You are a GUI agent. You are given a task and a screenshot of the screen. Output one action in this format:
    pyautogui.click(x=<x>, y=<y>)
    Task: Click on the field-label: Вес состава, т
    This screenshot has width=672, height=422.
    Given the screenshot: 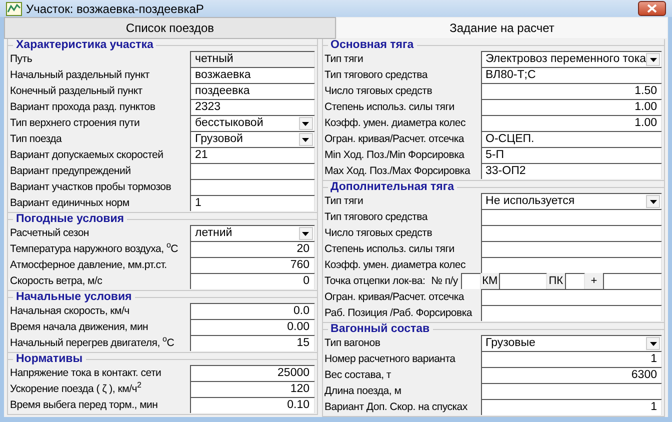 What is the action you would take?
    pyautogui.click(x=358, y=375)
    